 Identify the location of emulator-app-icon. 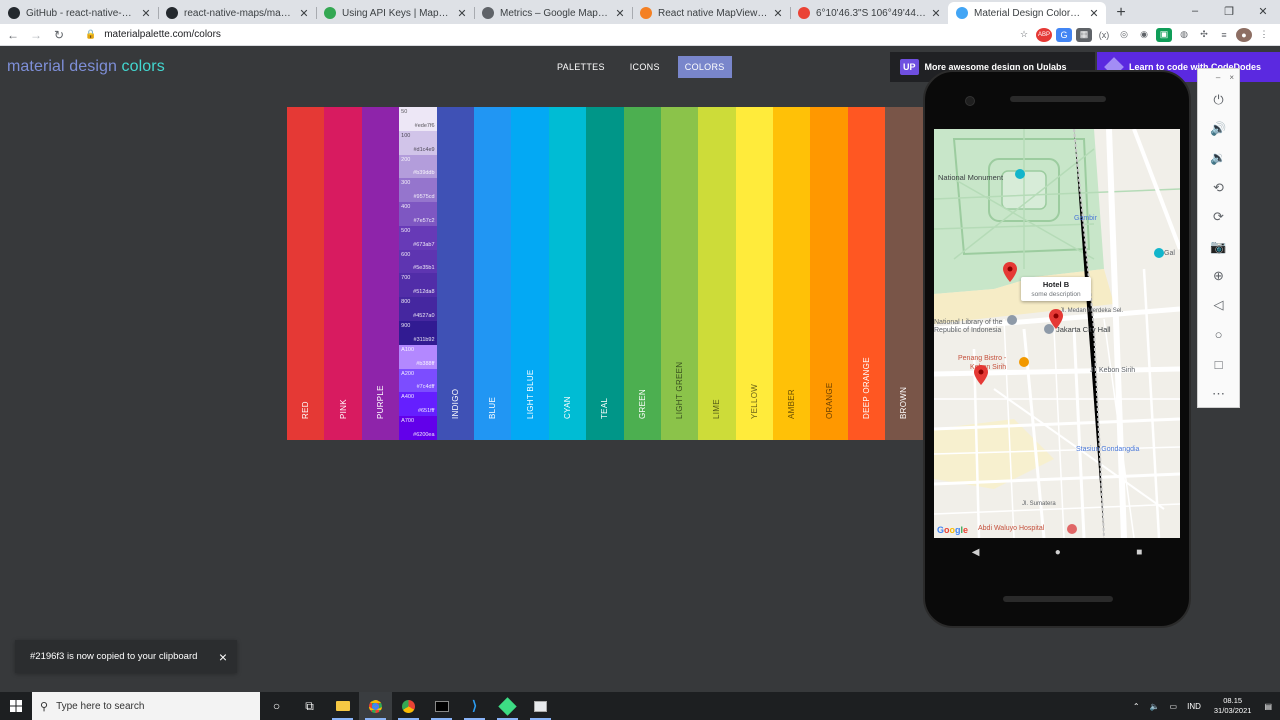
(540, 706).